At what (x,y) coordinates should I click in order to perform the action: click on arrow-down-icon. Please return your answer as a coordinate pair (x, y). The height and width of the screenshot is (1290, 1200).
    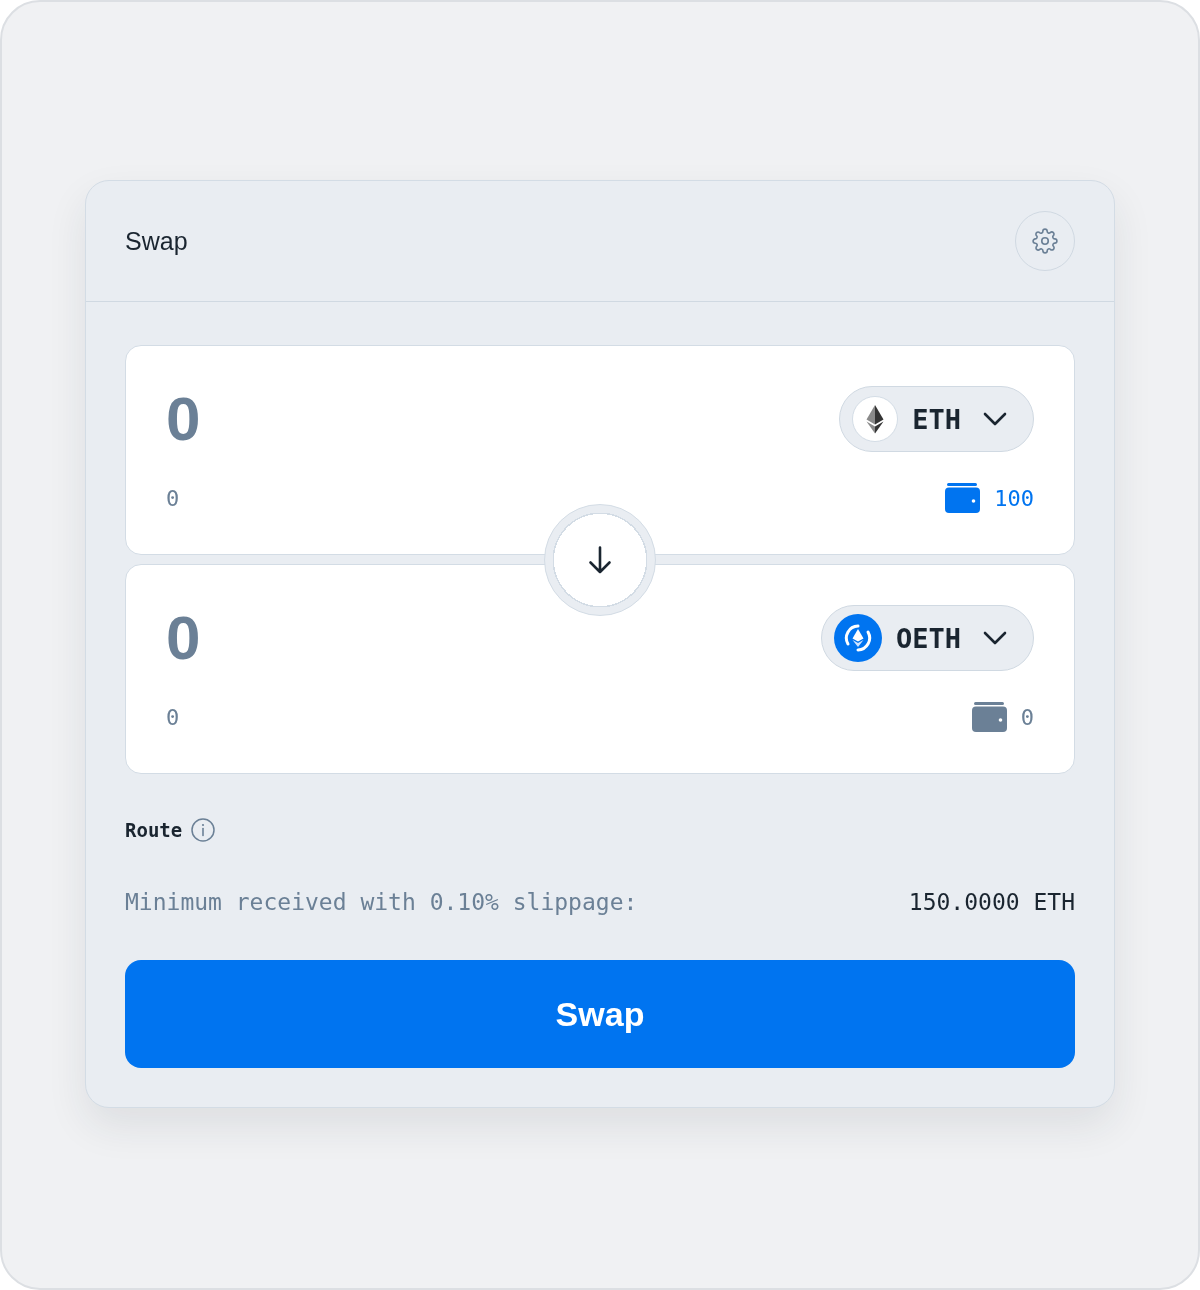
    Looking at the image, I should click on (600, 559).